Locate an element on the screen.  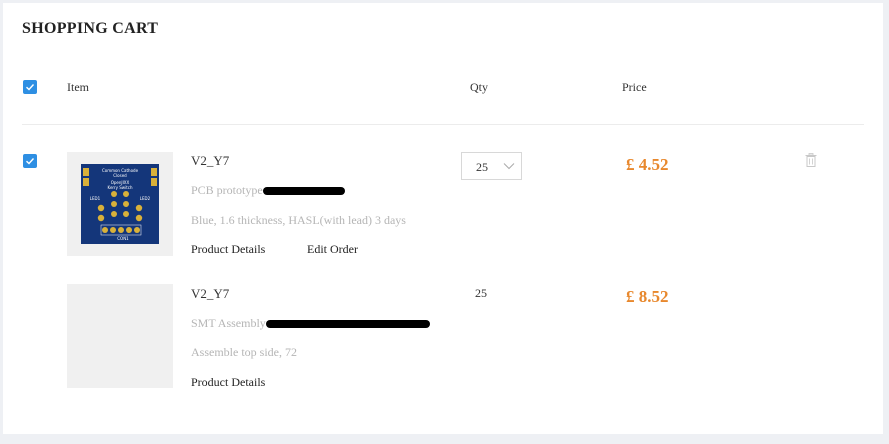
product-type-label: PCB prototype is located at coordinates (227, 190).